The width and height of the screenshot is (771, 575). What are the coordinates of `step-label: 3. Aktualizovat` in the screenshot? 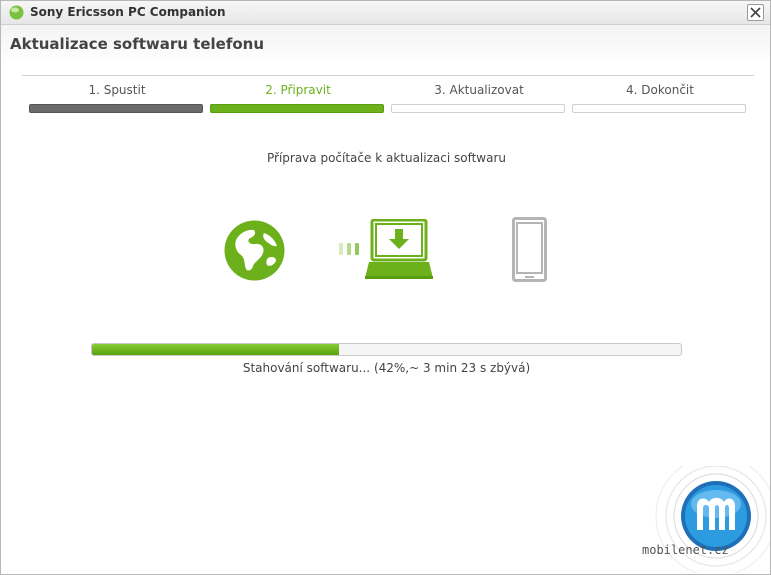 It's located at (479, 90).